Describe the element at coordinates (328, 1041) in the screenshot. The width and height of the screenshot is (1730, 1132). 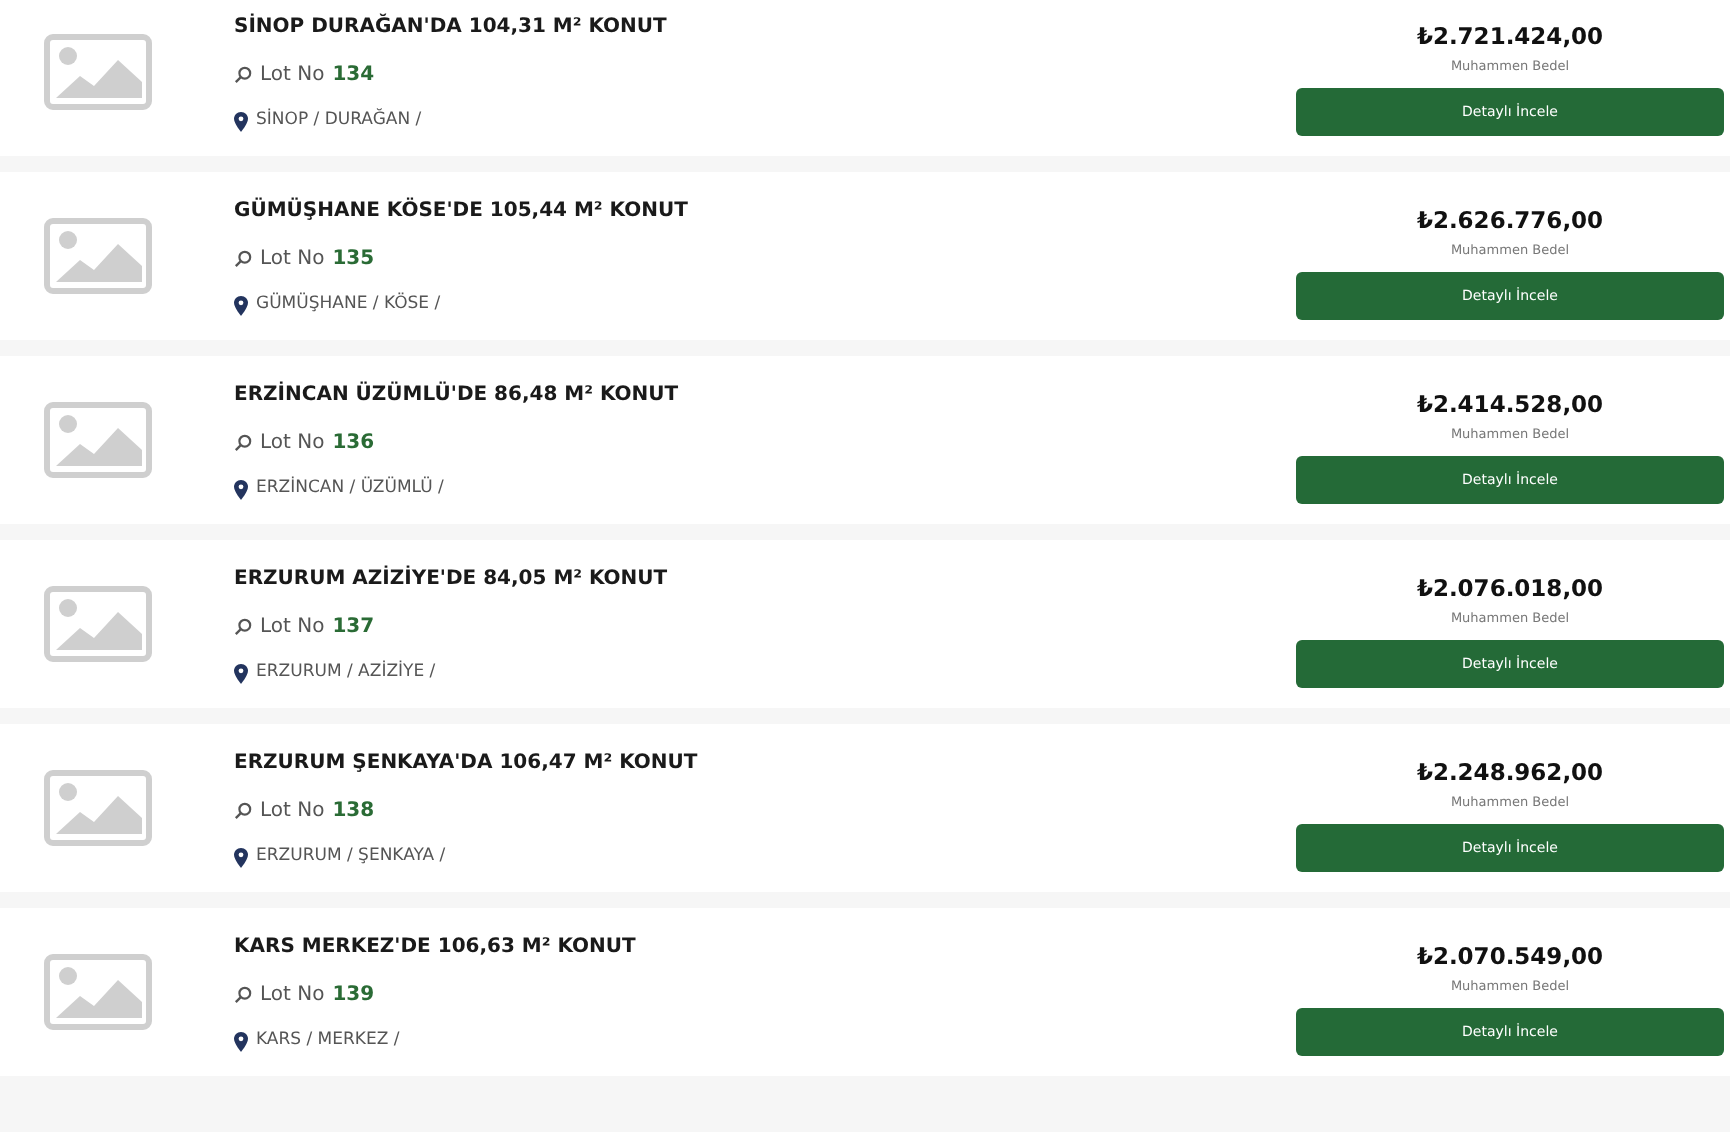
I see `location-text: KARS / MERKEZ /` at that location.